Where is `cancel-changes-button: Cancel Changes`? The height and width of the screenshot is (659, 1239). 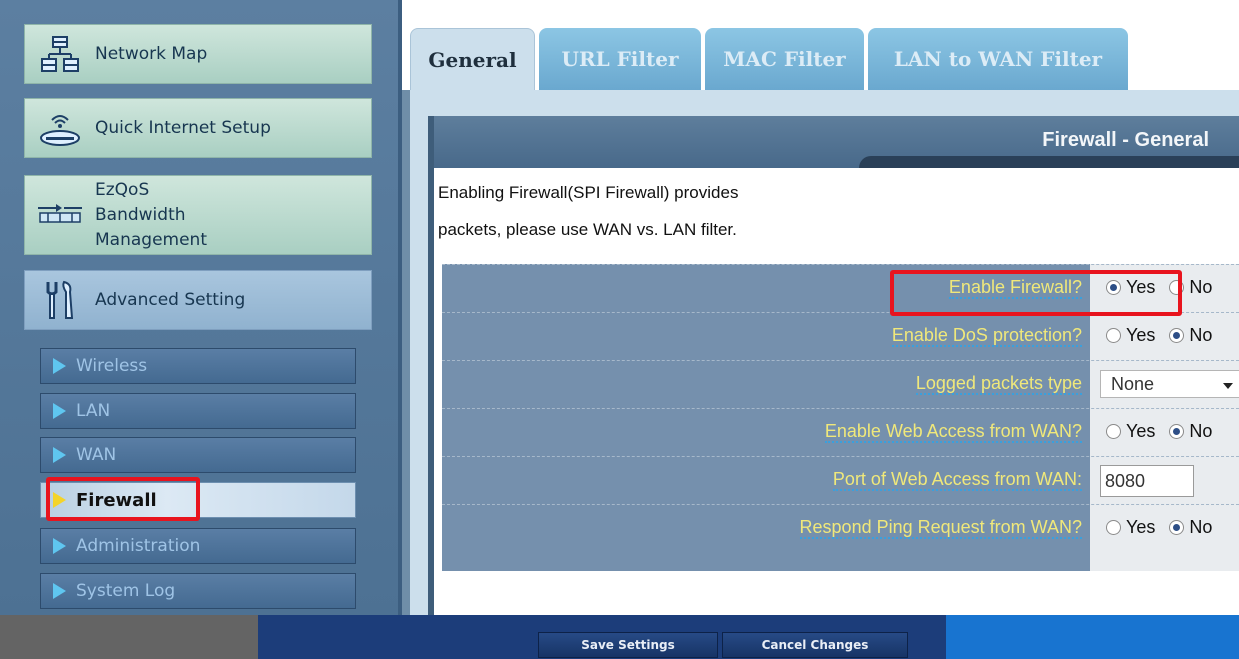
cancel-changes-button: Cancel Changes is located at coordinates (815, 645).